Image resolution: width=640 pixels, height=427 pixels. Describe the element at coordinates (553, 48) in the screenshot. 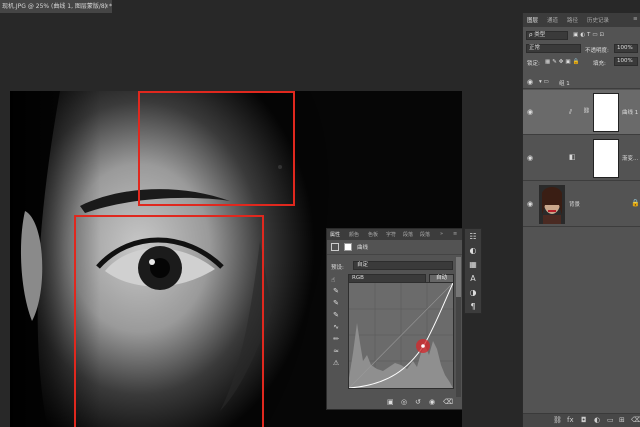

I see `blend-mode-select: 正常` at that location.